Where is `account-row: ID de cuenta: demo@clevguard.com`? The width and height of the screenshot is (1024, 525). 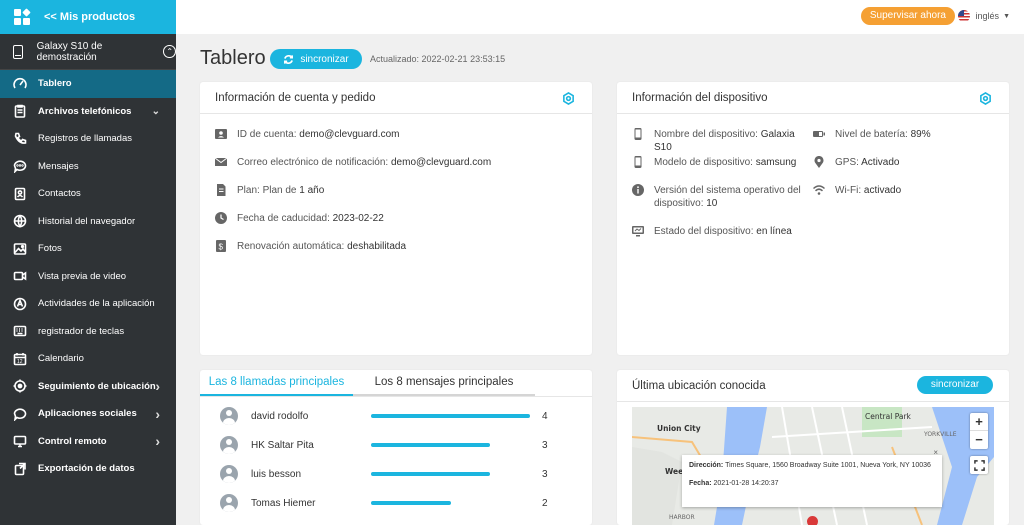
account-row: ID de cuenta: demo@clevguard.com is located at coordinates (395, 134).